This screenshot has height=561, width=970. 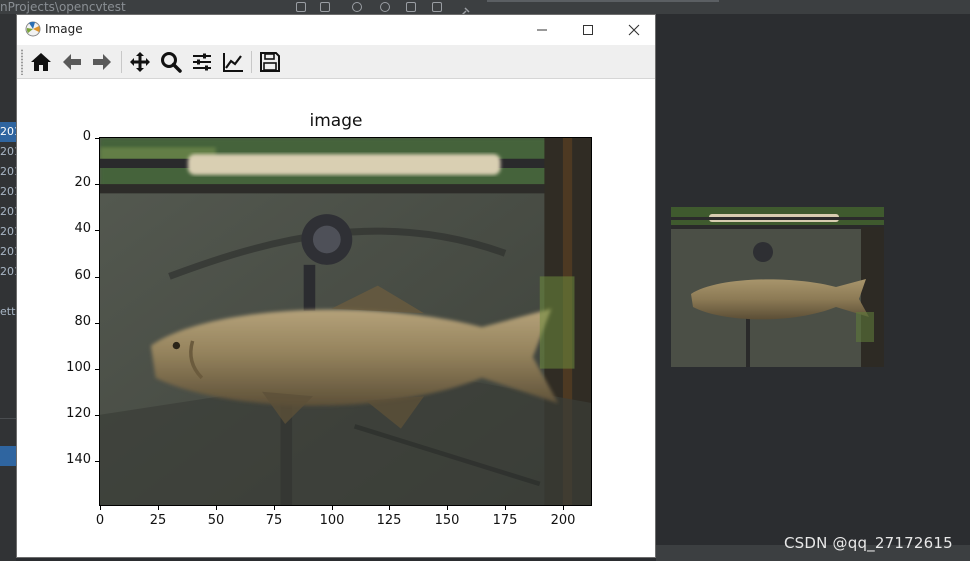 What do you see at coordinates (8, 456) in the screenshot?
I see `ide-selected-row` at bounding box center [8, 456].